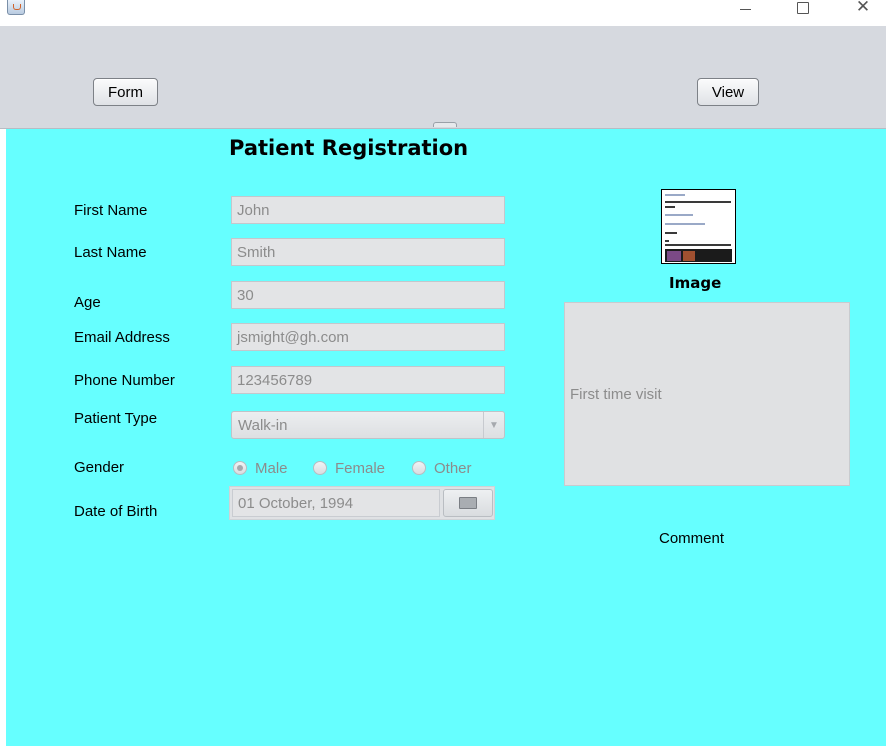 This screenshot has height=746, width=886. I want to click on patient-type-select: Walk-in ▼, so click(368, 425).